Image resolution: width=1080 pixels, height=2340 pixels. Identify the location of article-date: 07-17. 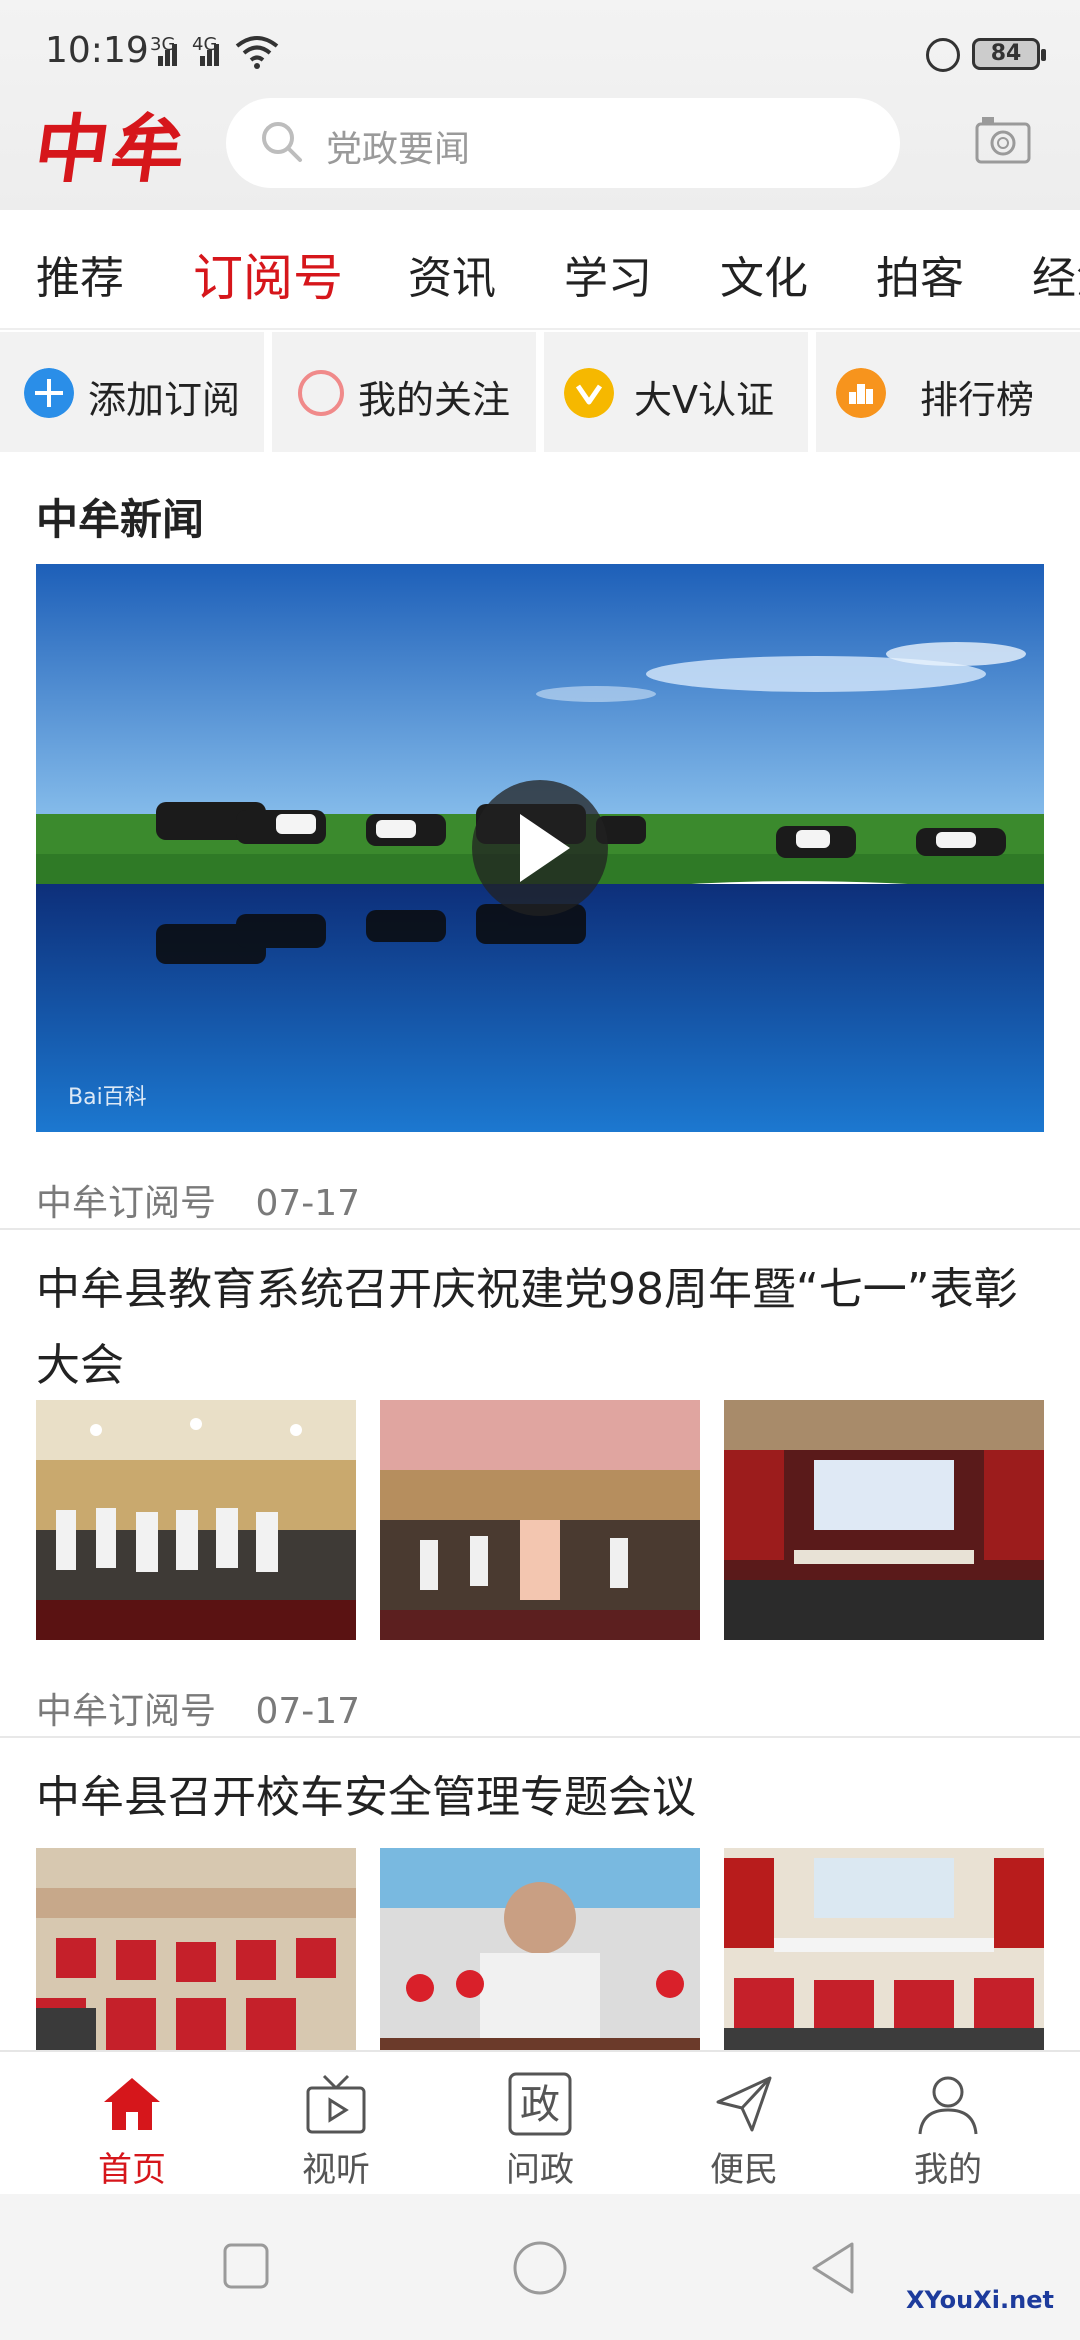
(308, 1711).